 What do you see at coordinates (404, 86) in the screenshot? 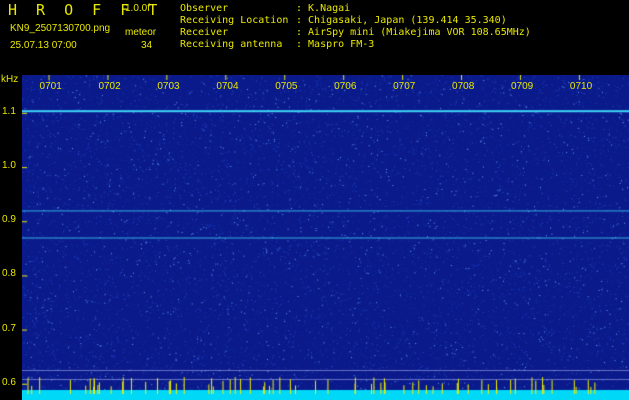
I see `x-tick-label: 0707` at bounding box center [404, 86].